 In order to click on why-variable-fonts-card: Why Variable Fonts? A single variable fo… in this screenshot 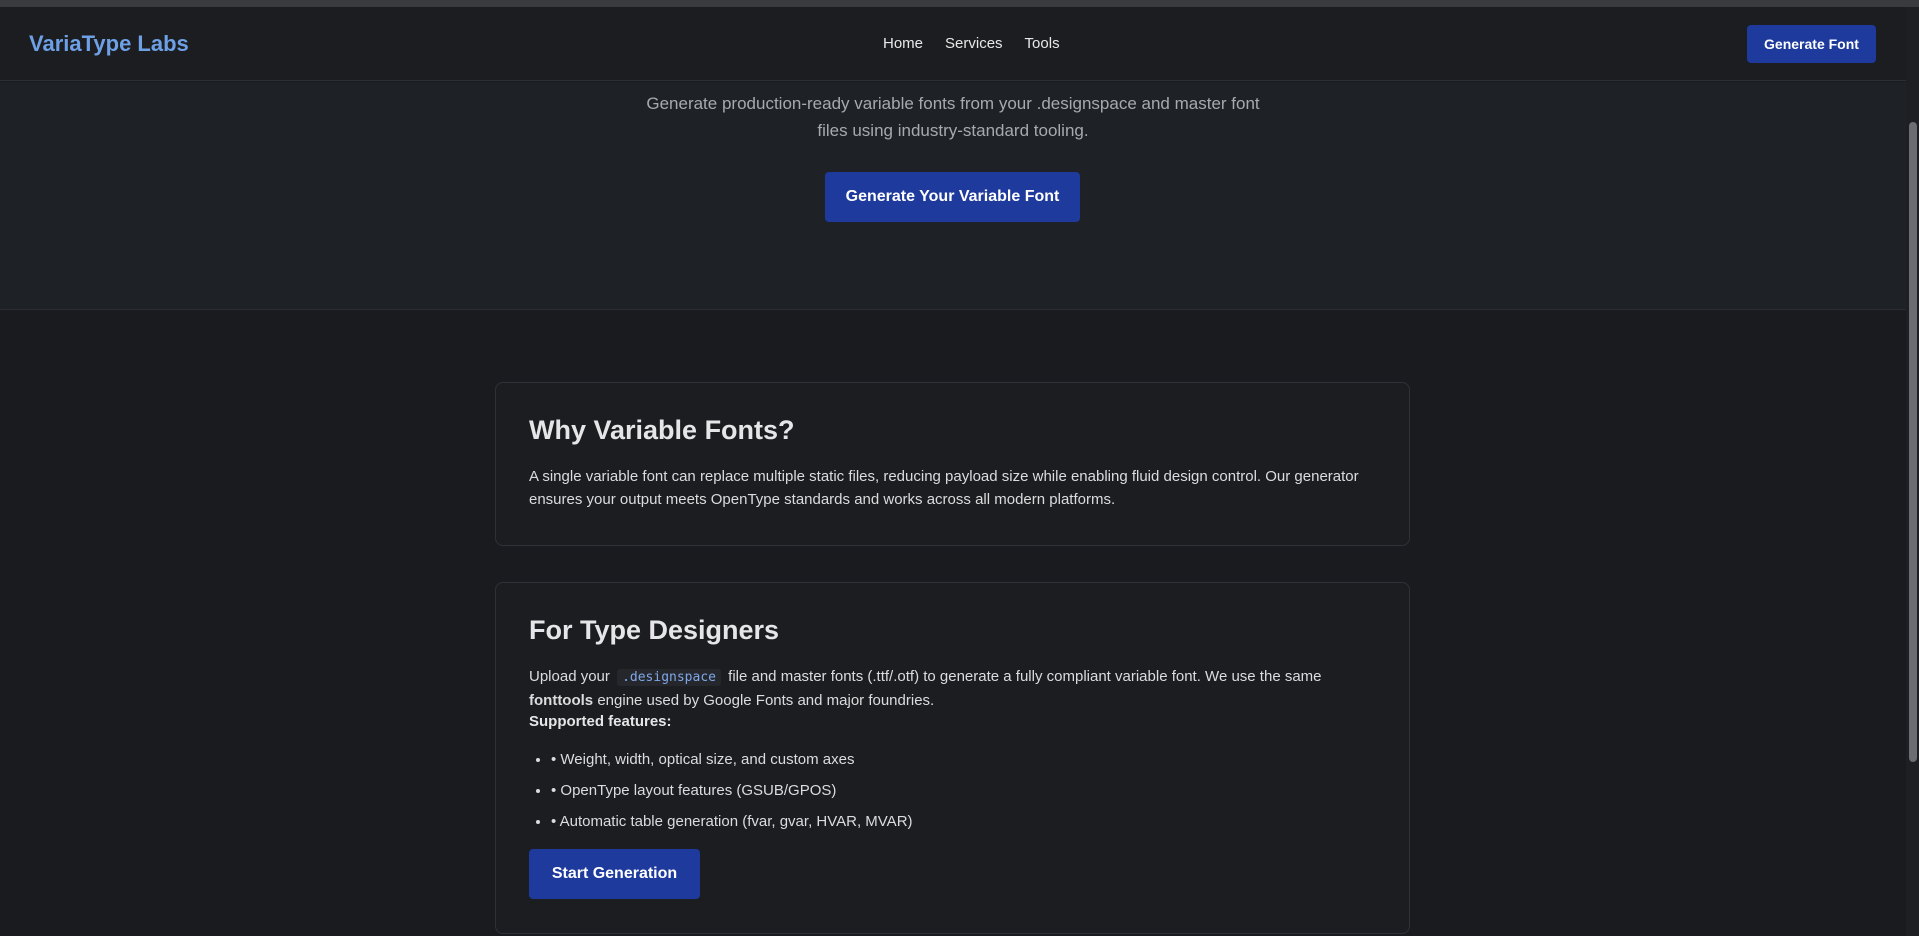, I will do `click(952, 464)`.